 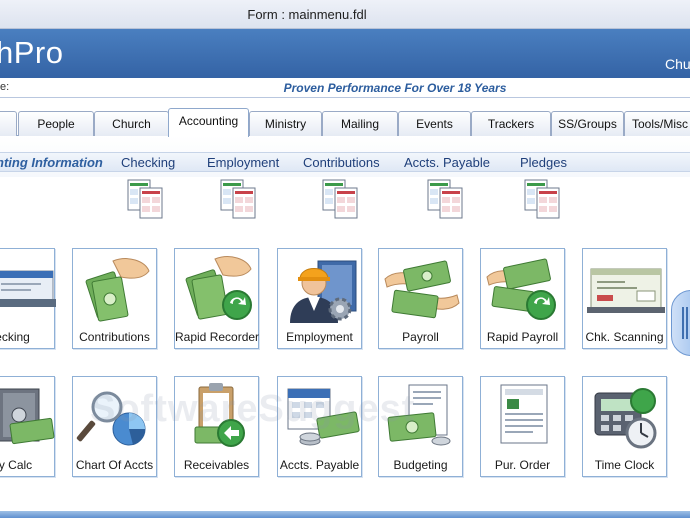 I want to click on tile-checking: ecking, so click(x=28, y=298).